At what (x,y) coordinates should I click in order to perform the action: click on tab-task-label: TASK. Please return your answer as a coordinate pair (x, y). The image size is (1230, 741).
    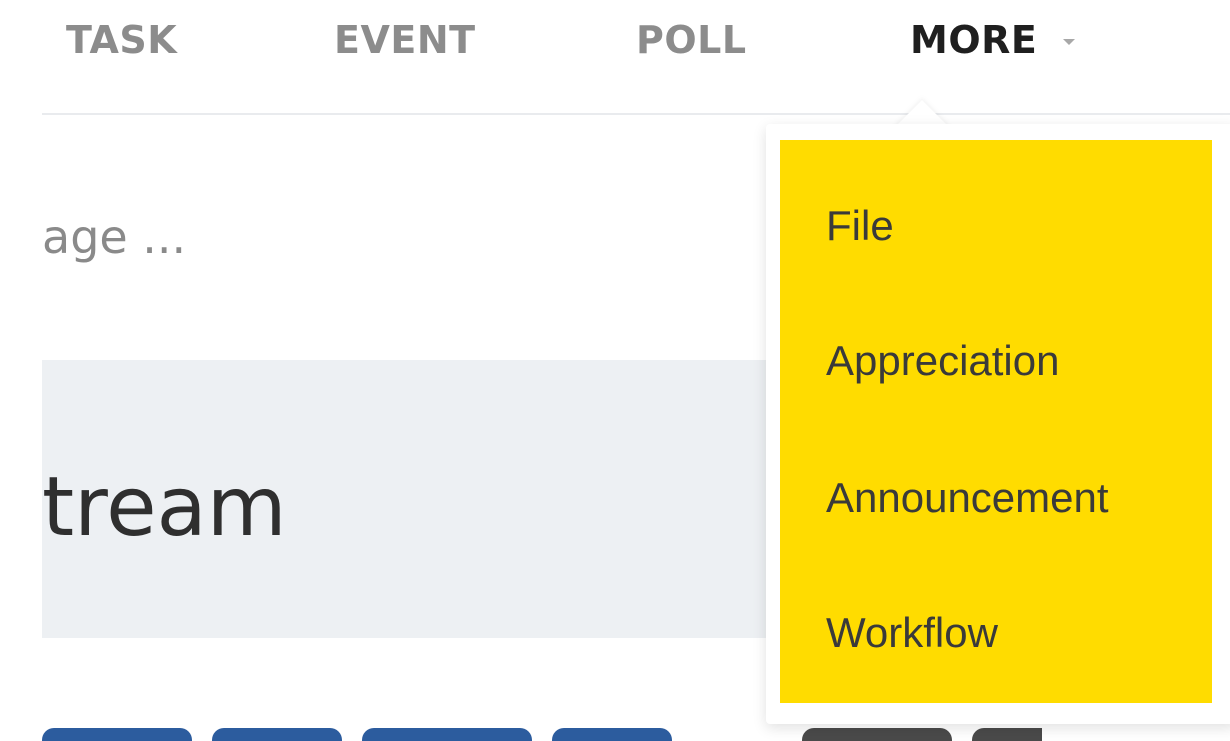
    Looking at the image, I should click on (122, 40).